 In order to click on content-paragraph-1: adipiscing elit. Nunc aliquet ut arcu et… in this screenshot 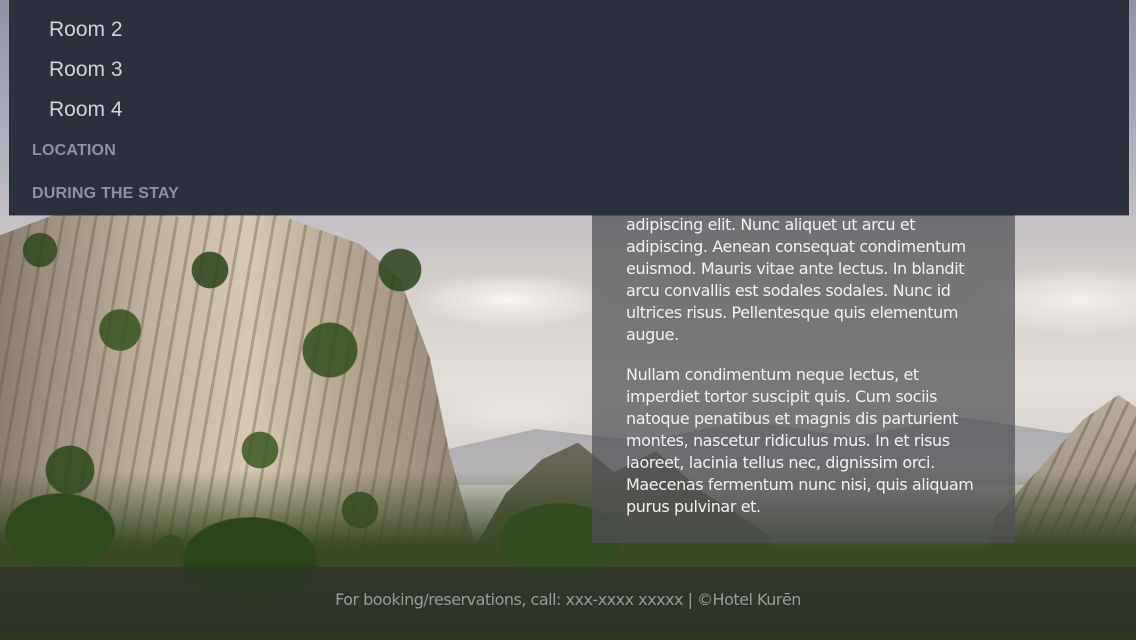, I will do `click(796, 279)`.